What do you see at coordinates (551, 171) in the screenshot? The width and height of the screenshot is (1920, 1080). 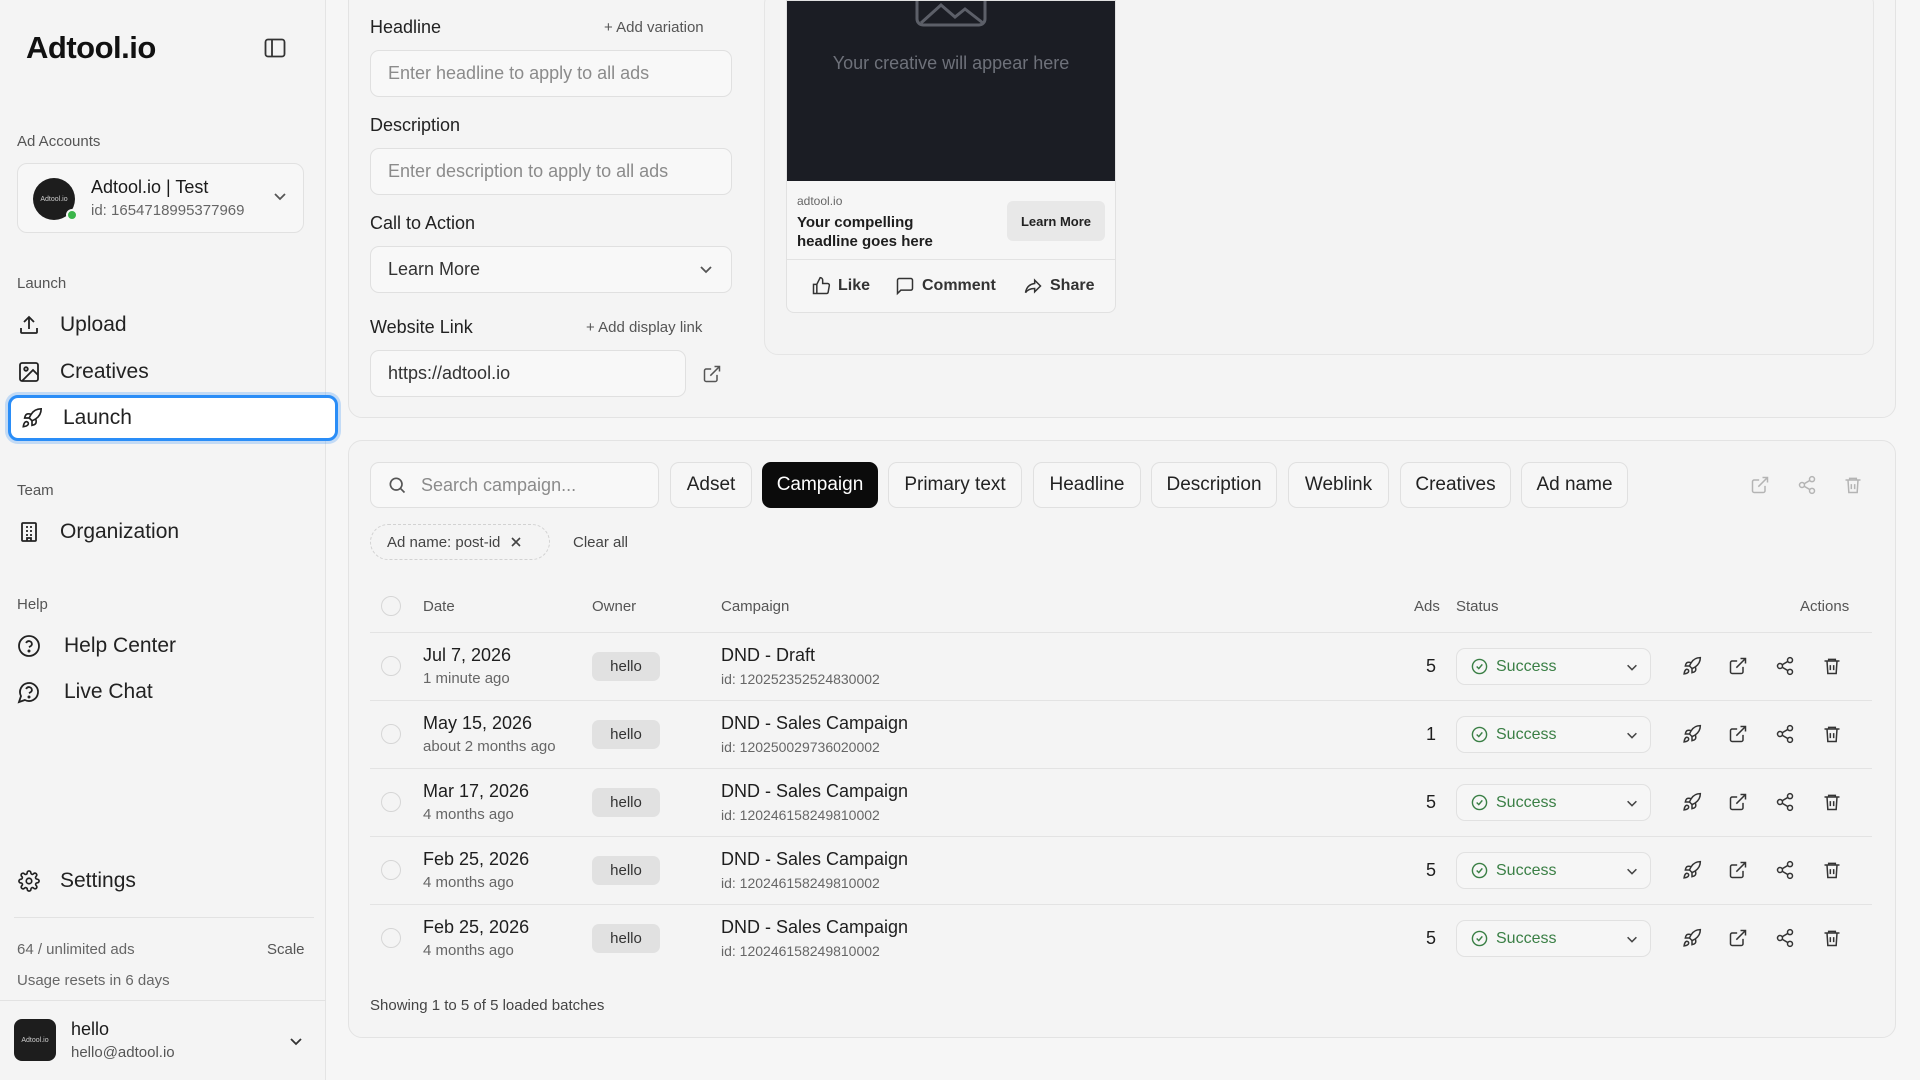 I see `description-input: Enter description to apply to all ads` at bounding box center [551, 171].